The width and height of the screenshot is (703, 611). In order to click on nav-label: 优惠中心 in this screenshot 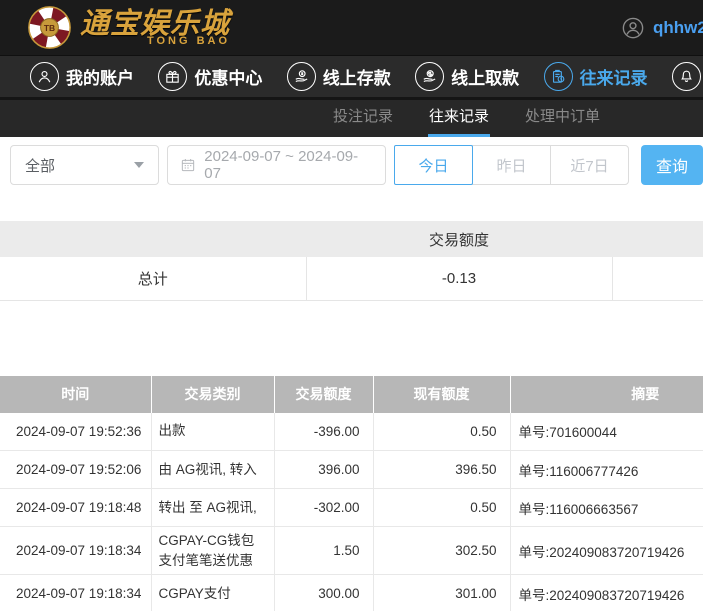, I will do `click(228, 78)`.